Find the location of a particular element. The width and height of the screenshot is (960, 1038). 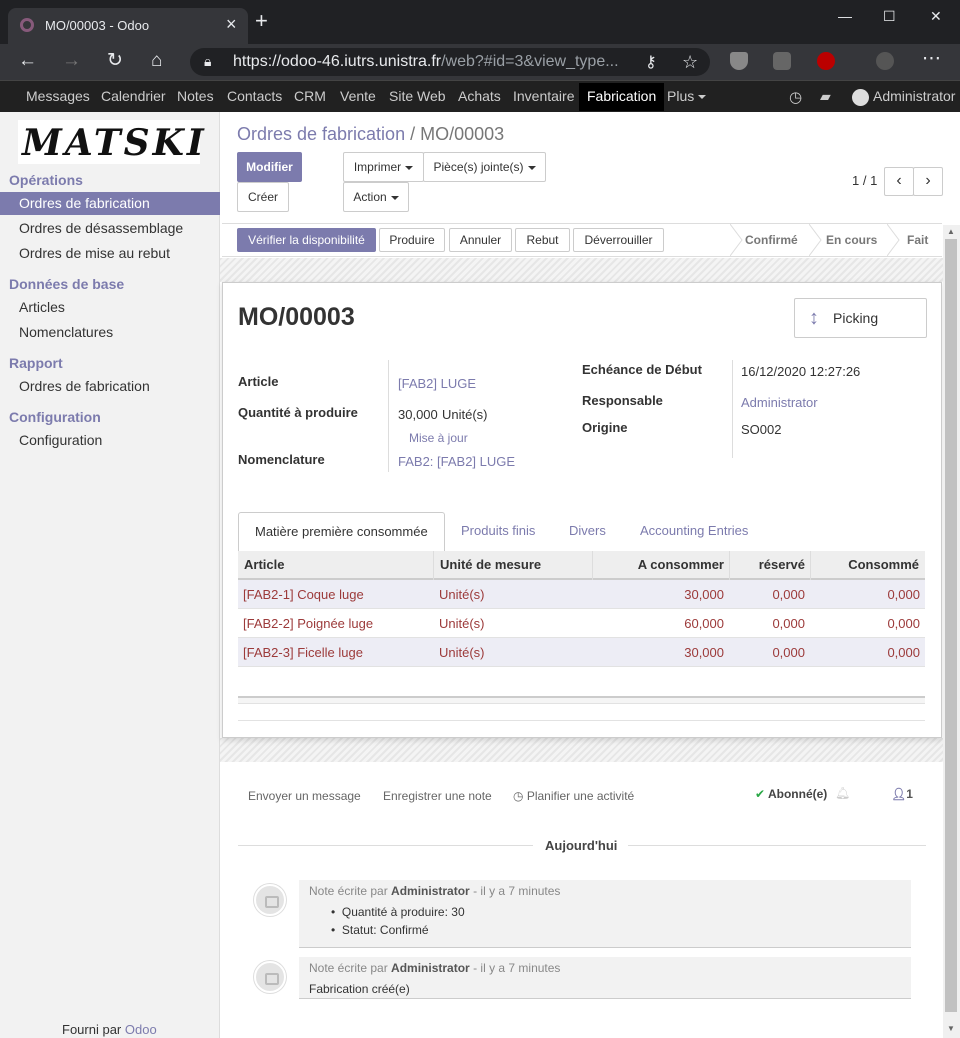

picking-smart-button: ↕ Picking is located at coordinates (860, 318).